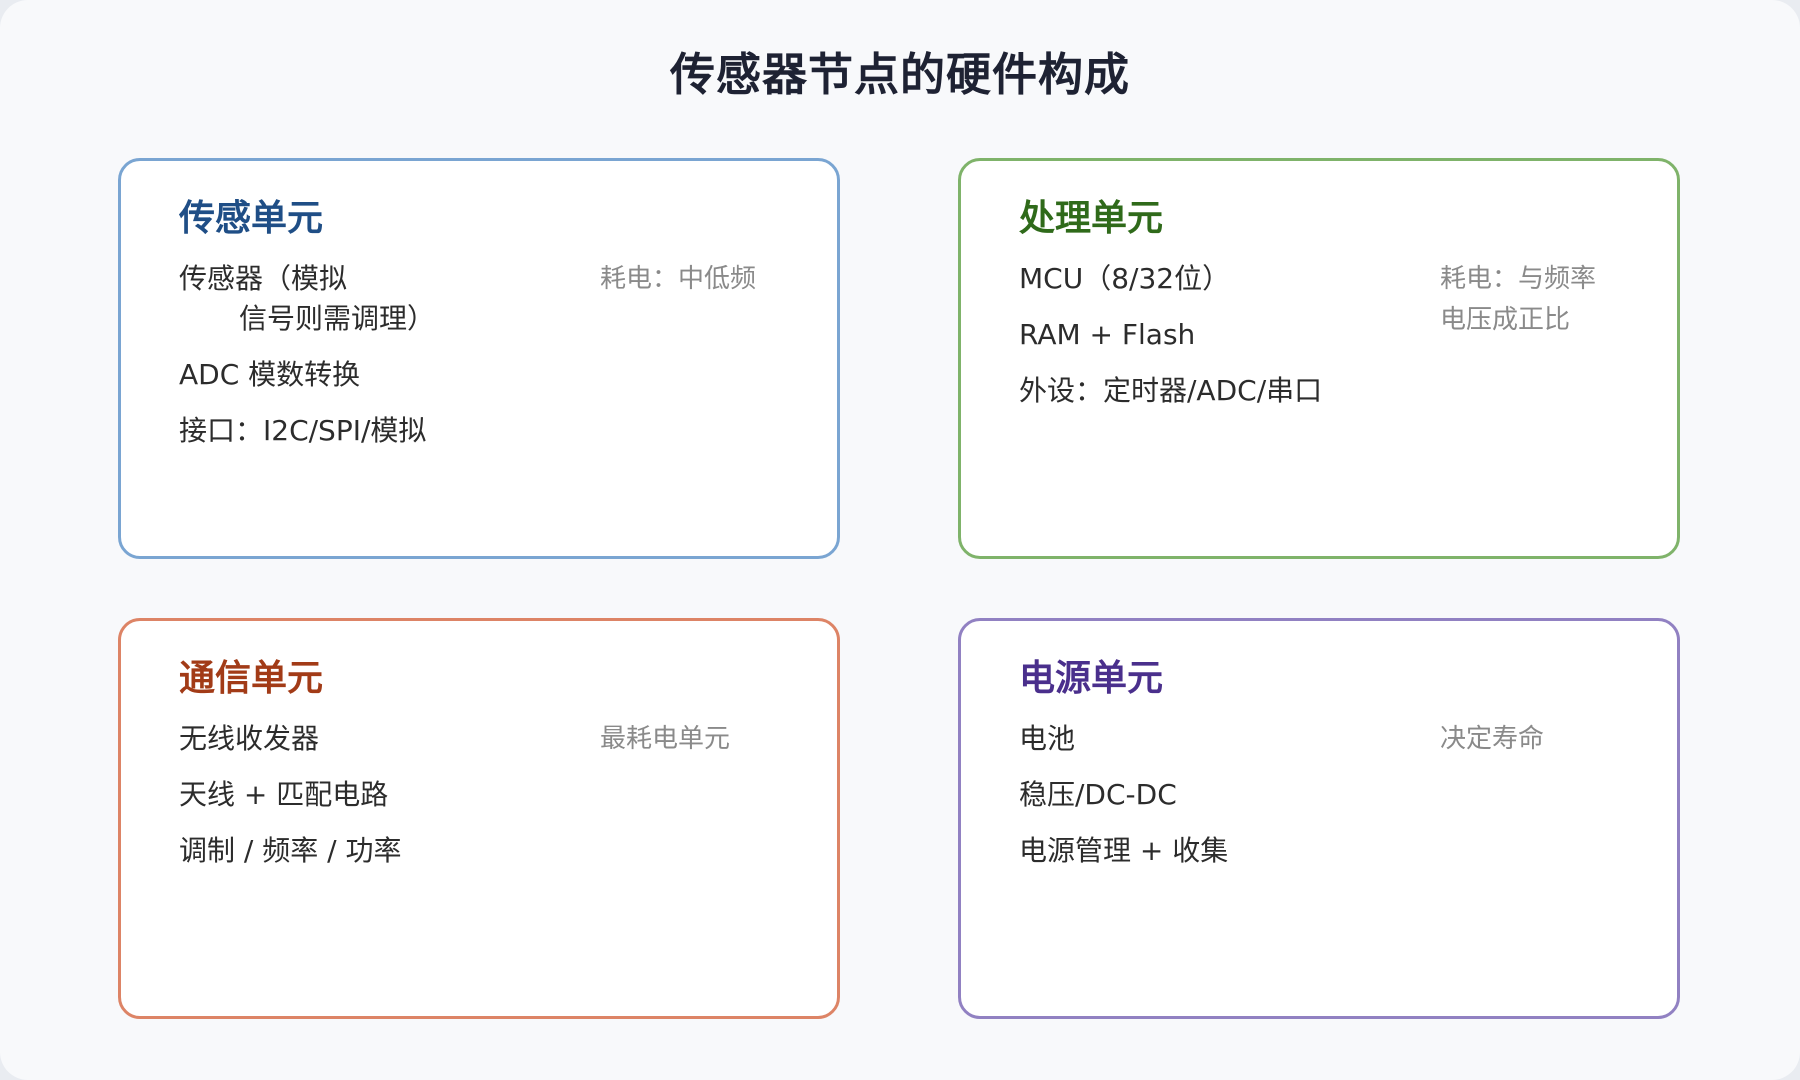  What do you see at coordinates (270, 374) in the screenshot?
I see `sensing-item-adc: ADC 模数转换` at bounding box center [270, 374].